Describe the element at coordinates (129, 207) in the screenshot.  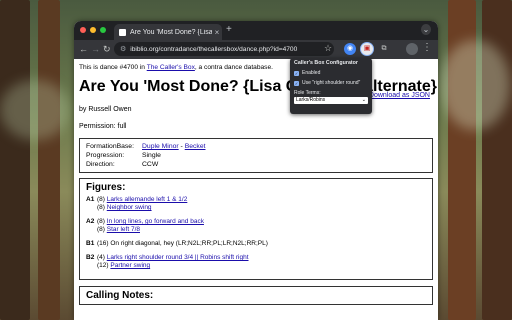
I see `figure-move-link: Neighbor swing` at that location.